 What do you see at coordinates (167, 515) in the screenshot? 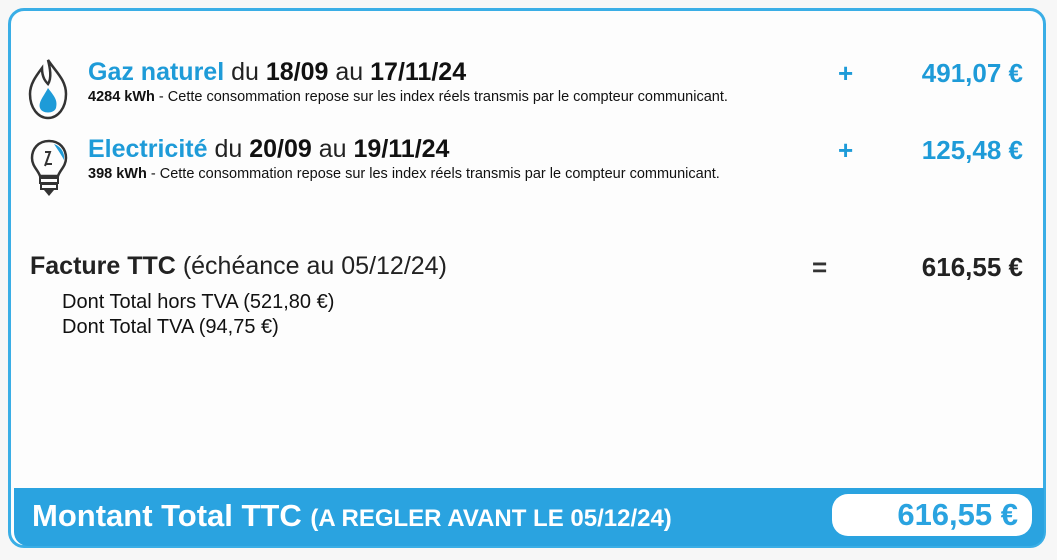
I see `total-label: Montant Total TTC` at bounding box center [167, 515].